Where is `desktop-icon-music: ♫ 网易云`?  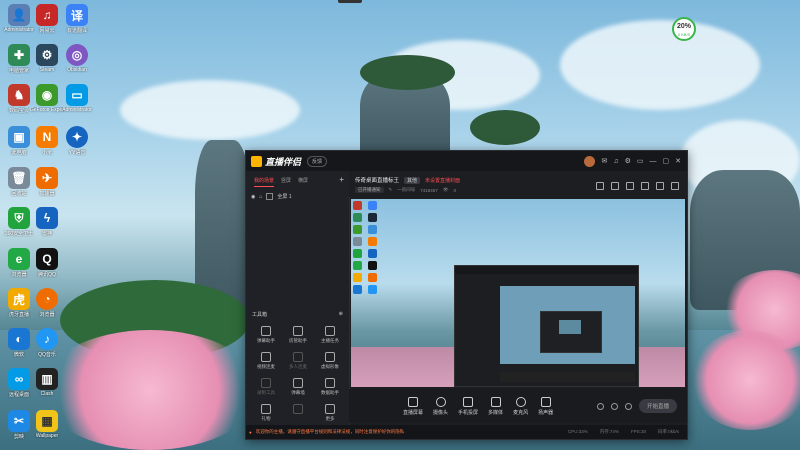
desktop-icon-music: ♫ 网易云 is located at coordinates (47, 19).